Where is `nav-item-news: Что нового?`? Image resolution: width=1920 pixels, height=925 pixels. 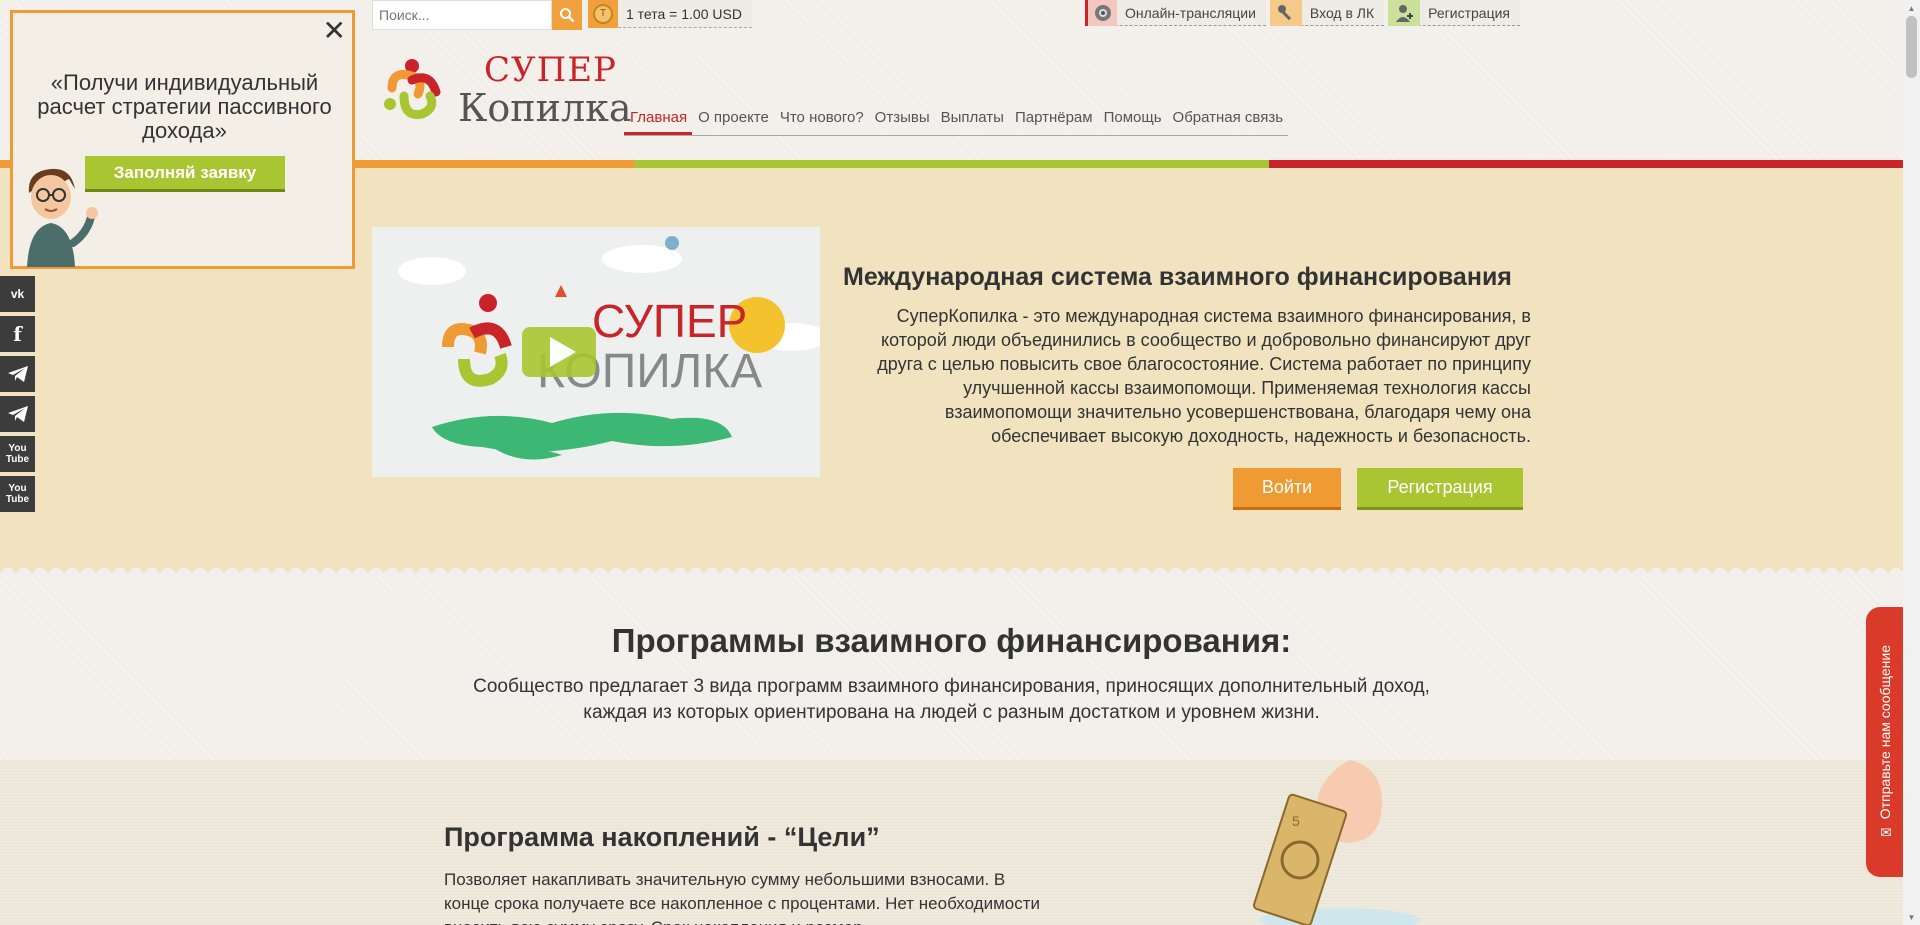 nav-item-news: Что нового? is located at coordinates (821, 120).